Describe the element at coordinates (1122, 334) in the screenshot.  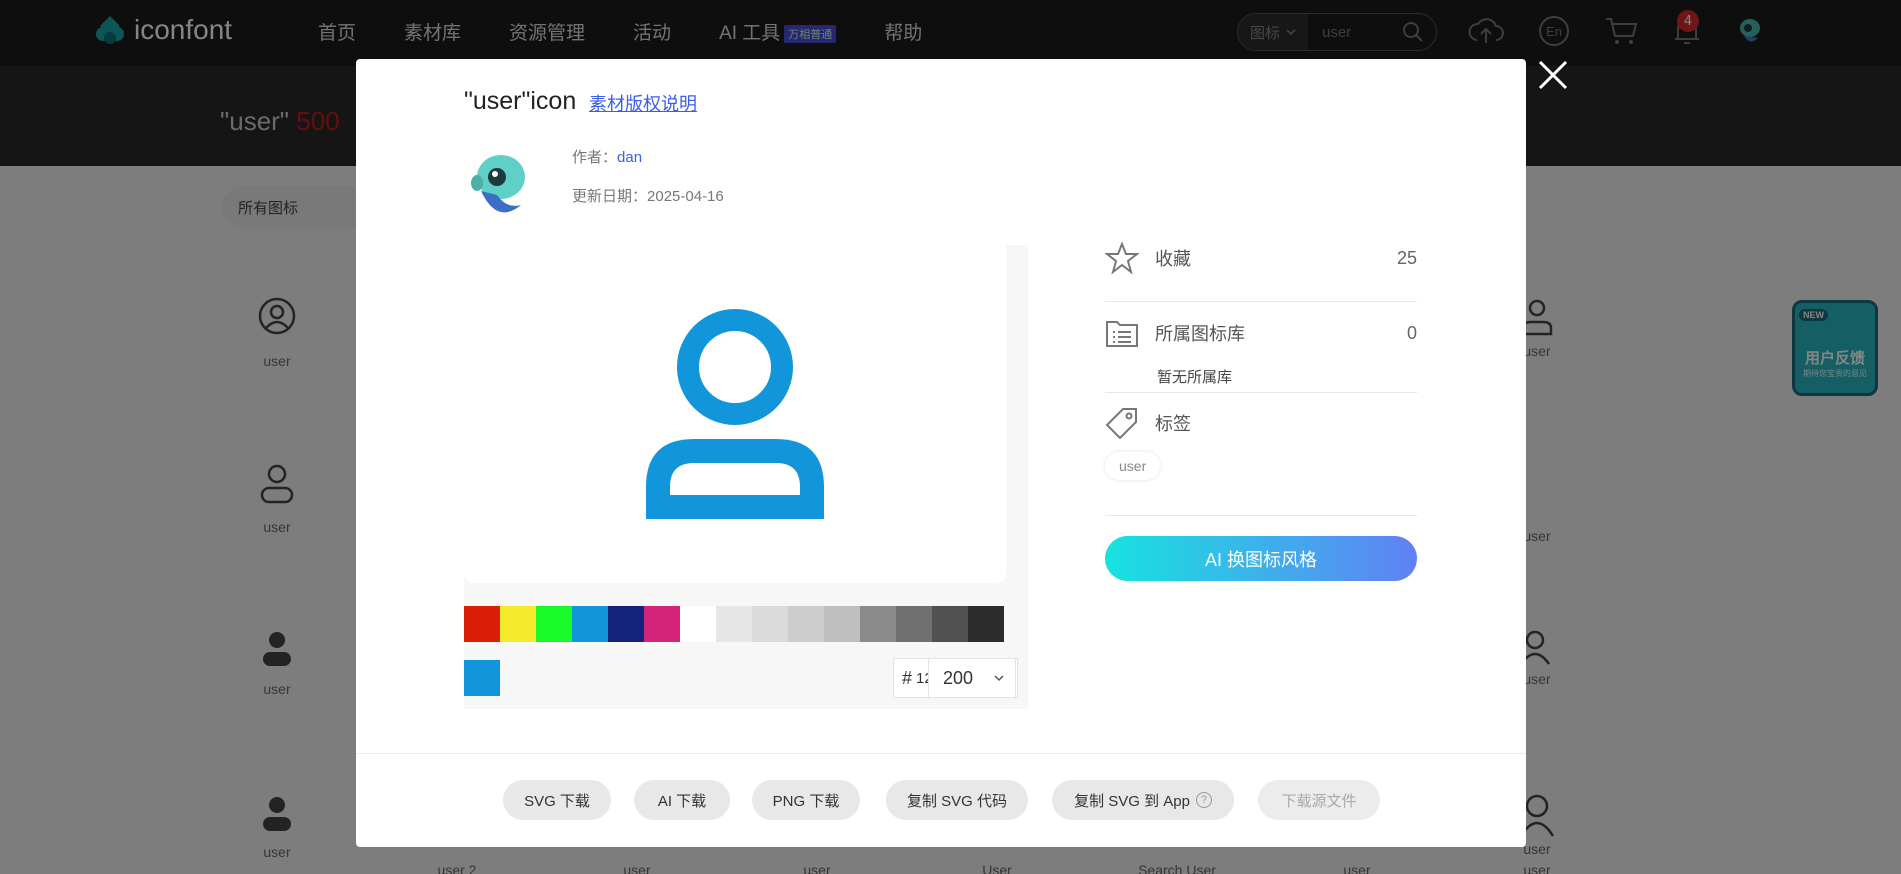
I see `library-icon` at that location.